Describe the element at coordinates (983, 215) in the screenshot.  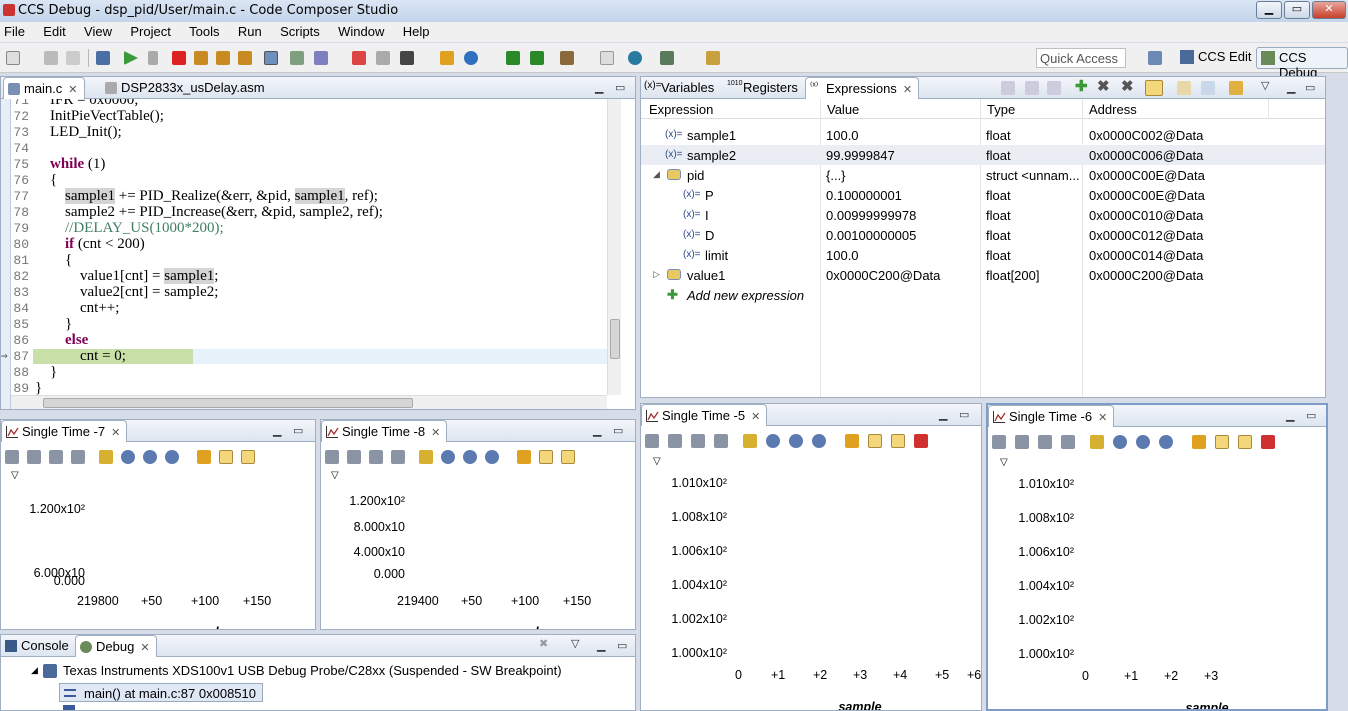
I see `expression-row: (x)= I 0.00999999978 float 0x0000C010@Data` at that location.